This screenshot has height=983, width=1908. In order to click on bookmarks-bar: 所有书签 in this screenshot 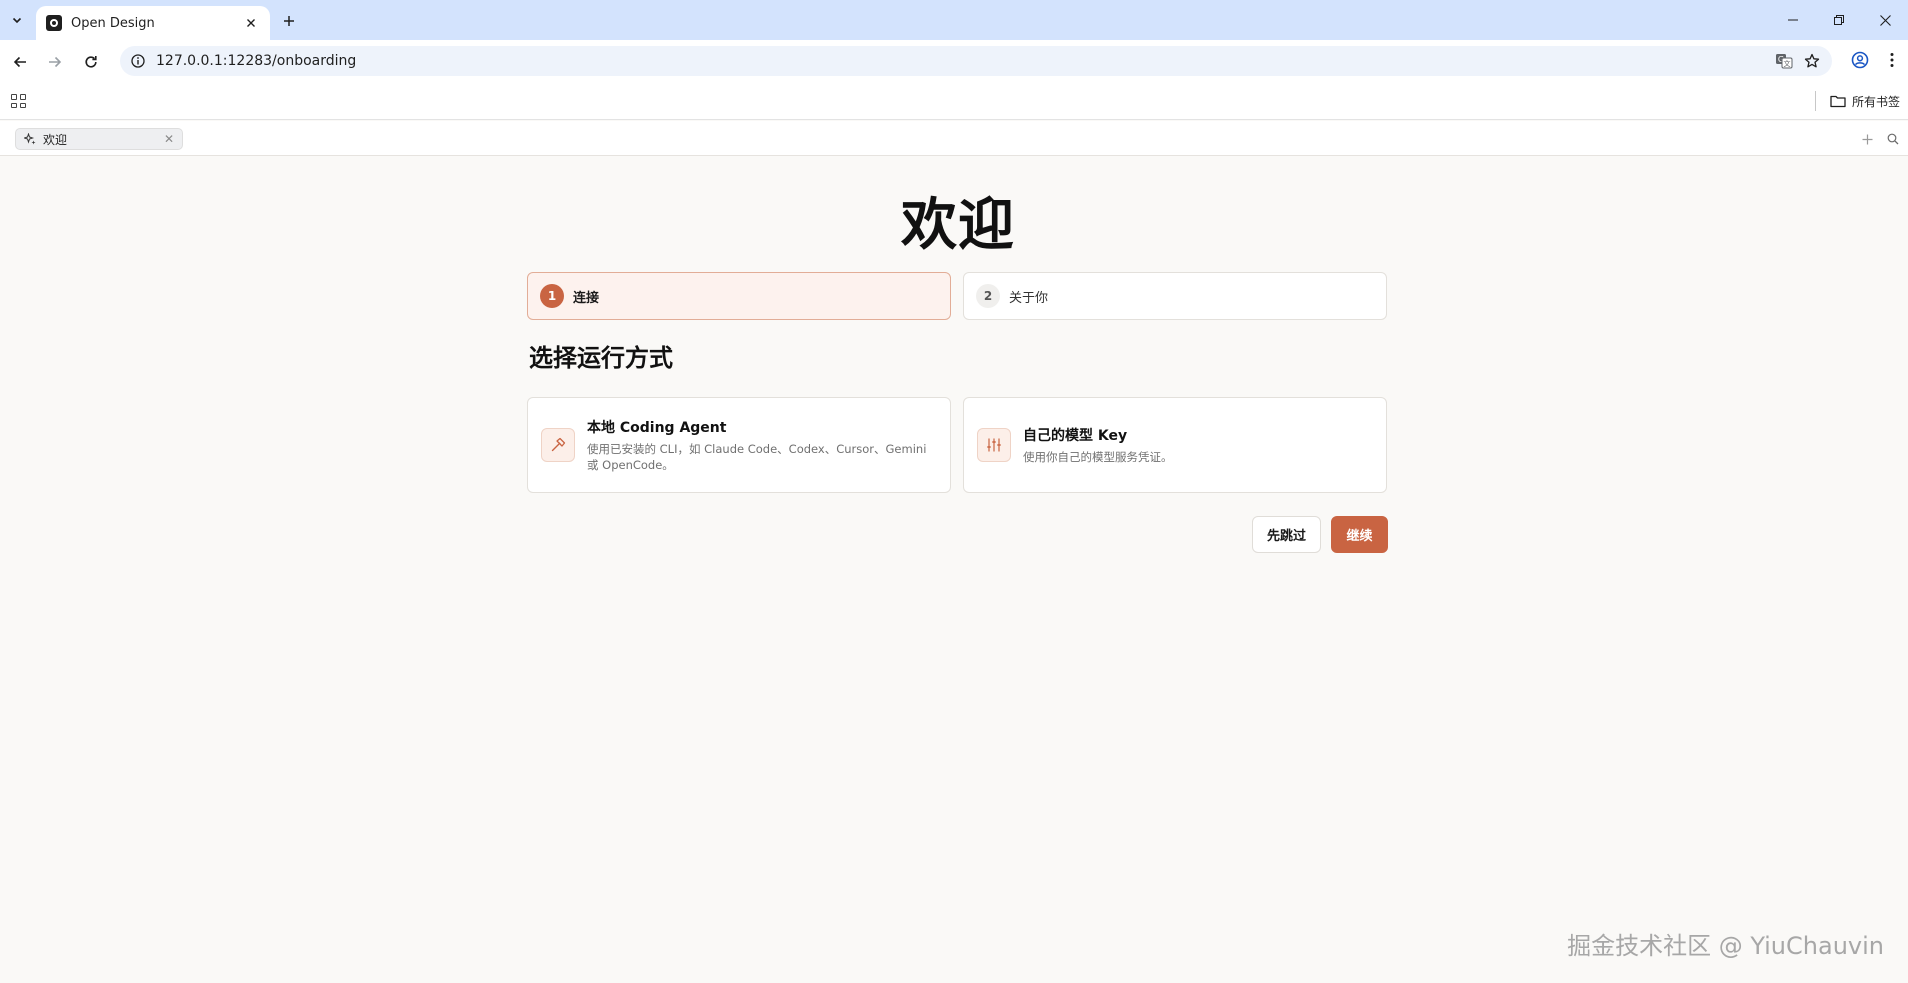, I will do `click(954, 101)`.